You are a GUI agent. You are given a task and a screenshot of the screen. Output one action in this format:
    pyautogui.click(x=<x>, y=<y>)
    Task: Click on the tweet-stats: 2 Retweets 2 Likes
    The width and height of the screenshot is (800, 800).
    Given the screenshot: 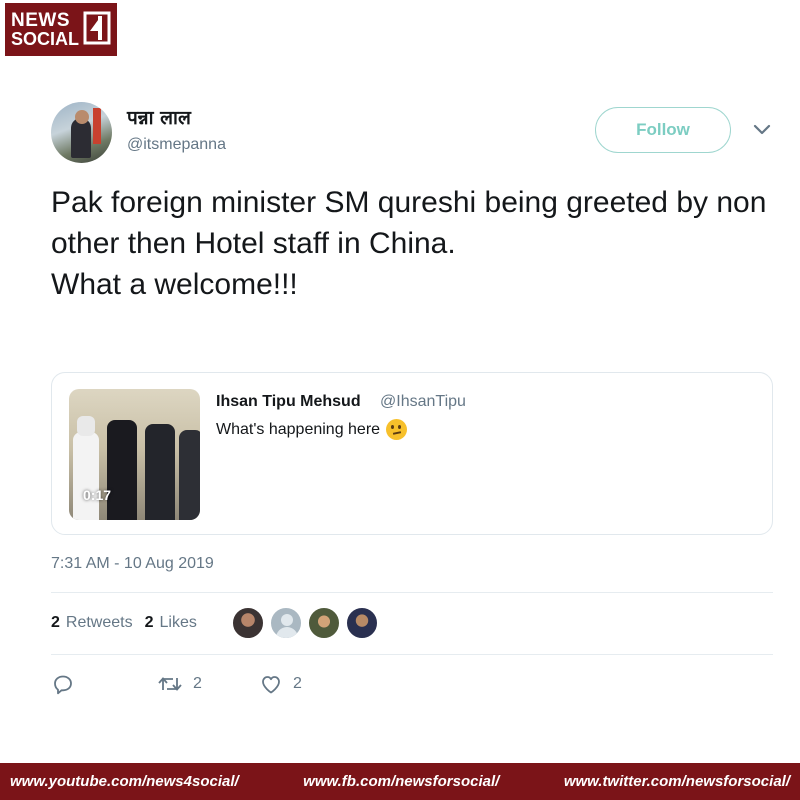 What is the action you would take?
    pyautogui.click(x=124, y=623)
    